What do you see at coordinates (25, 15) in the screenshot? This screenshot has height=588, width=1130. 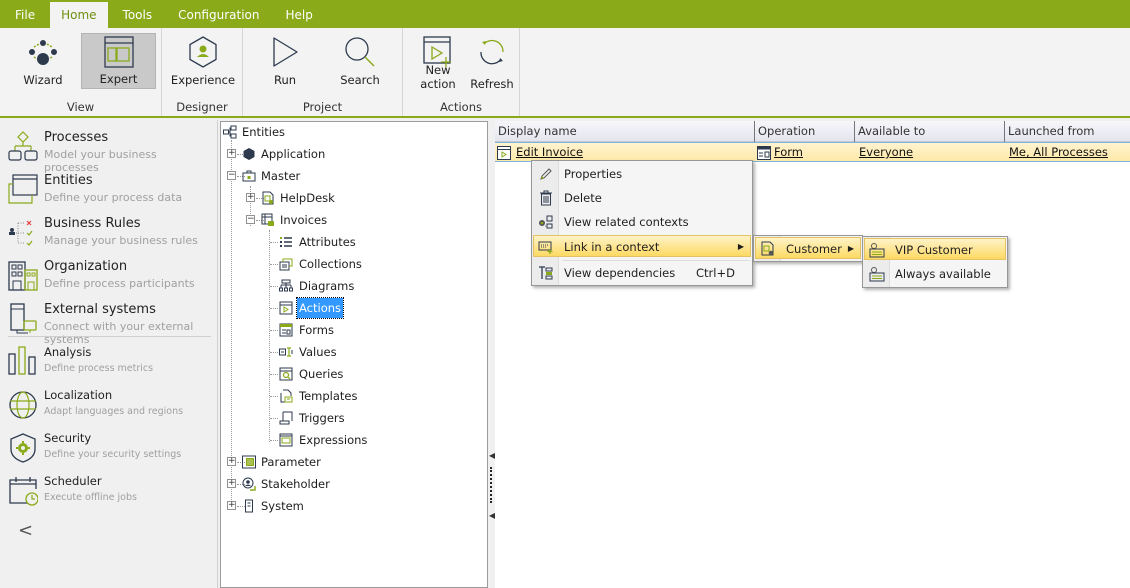 I see `menu-tab-file: File` at bounding box center [25, 15].